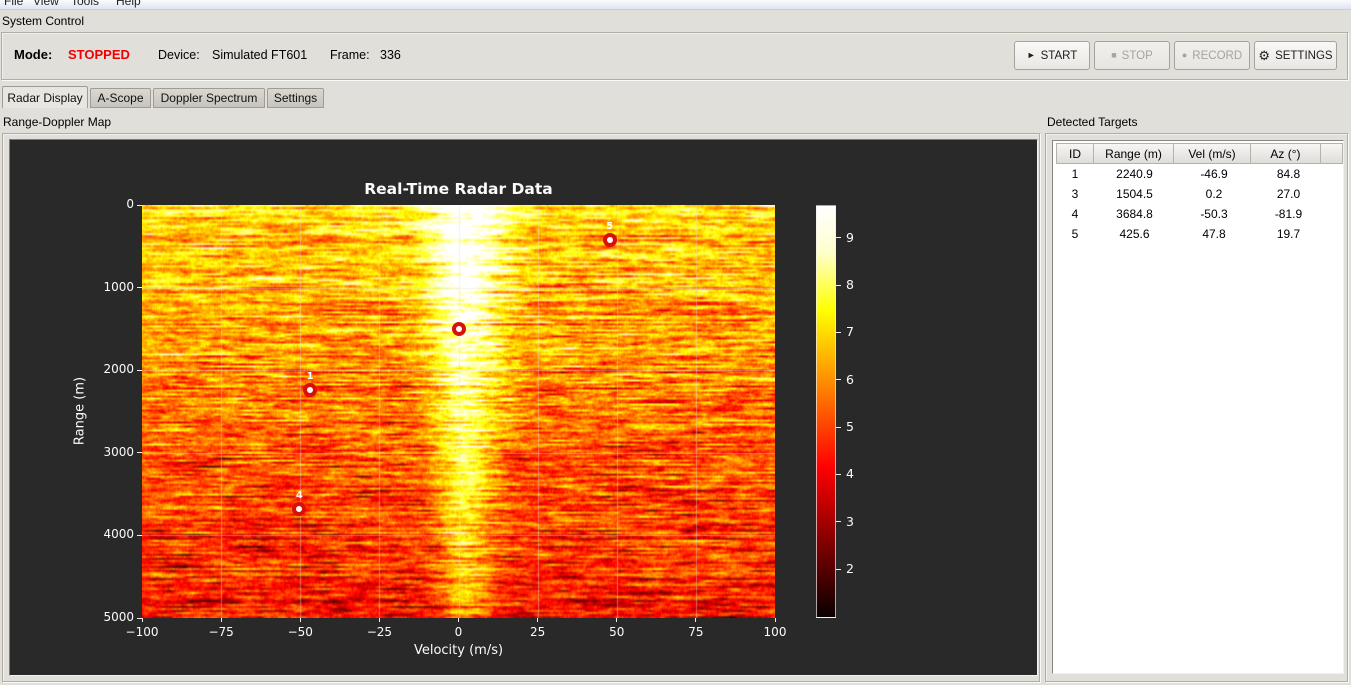 This screenshot has height=685, width=1351. Describe the element at coordinates (1075, 174) in the screenshot. I see `table-cell: 1` at that location.